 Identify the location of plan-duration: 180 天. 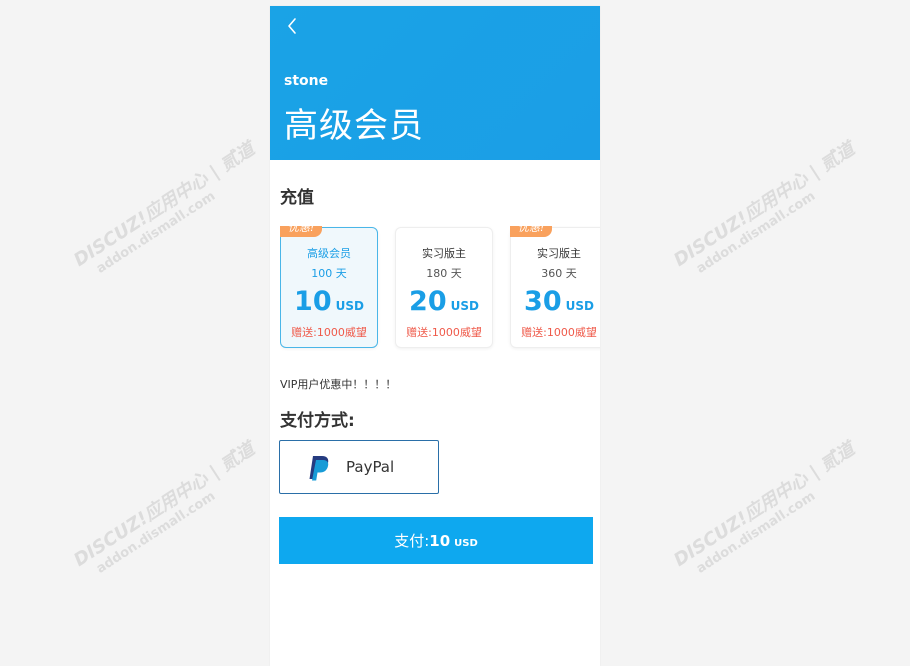
(444, 273).